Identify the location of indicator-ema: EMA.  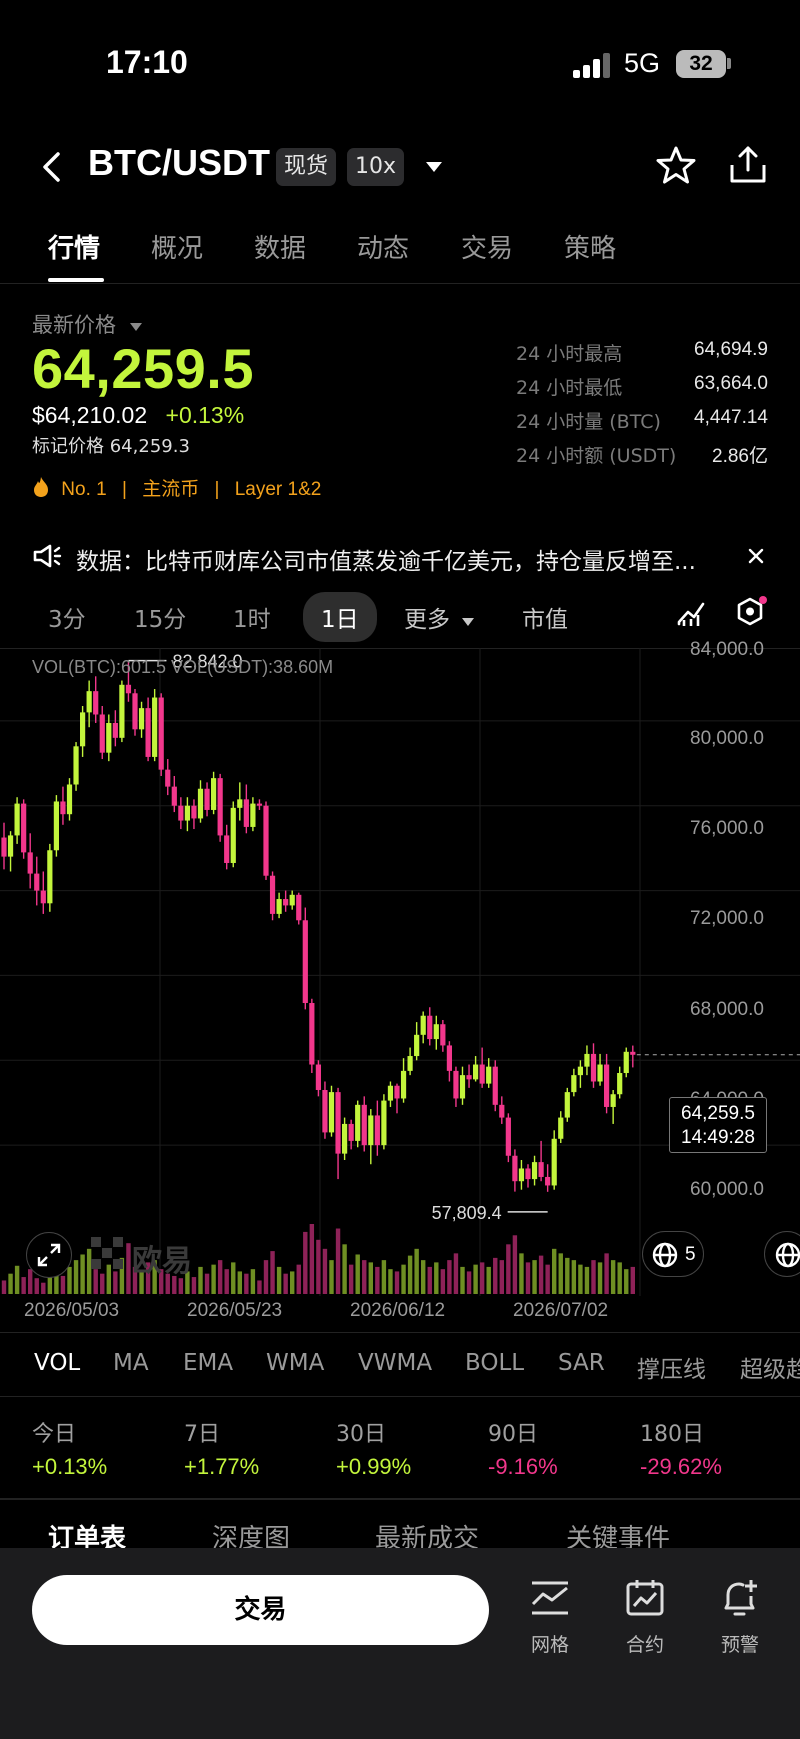
(208, 1363).